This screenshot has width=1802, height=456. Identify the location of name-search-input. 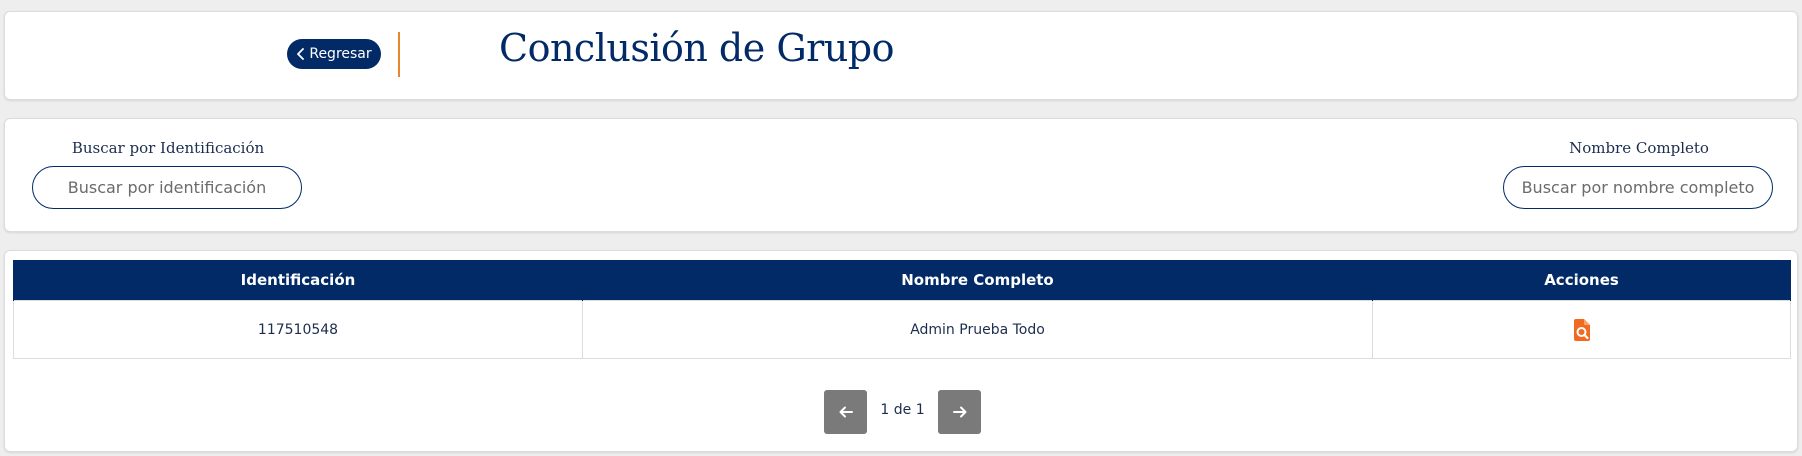
(1638, 187).